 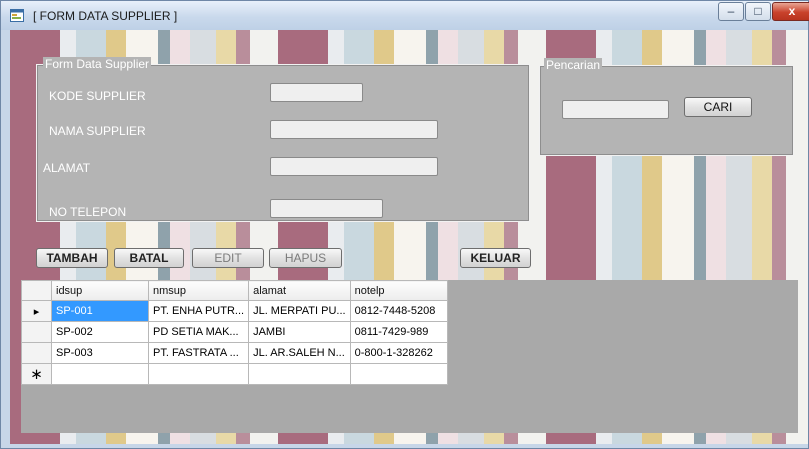 What do you see at coordinates (228, 258) in the screenshot?
I see `edit-button: EDIT` at bounding box center [228, 258].